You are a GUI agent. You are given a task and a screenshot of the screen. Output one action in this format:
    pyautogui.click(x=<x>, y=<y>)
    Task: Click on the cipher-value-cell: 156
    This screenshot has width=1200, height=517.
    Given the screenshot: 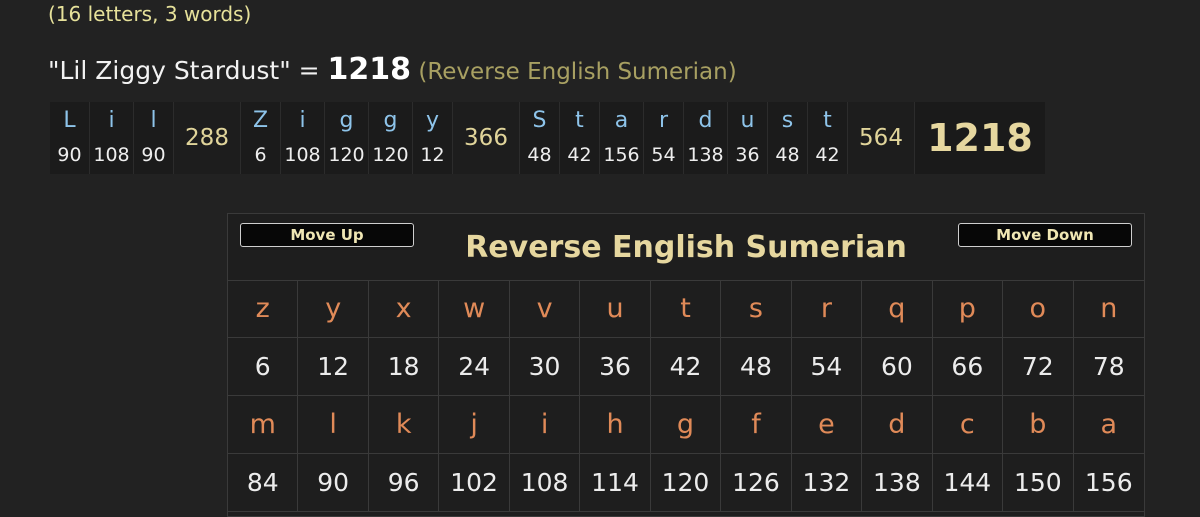 What is the action you would take?
    pyautogui.click(x=1108, y=483)
    